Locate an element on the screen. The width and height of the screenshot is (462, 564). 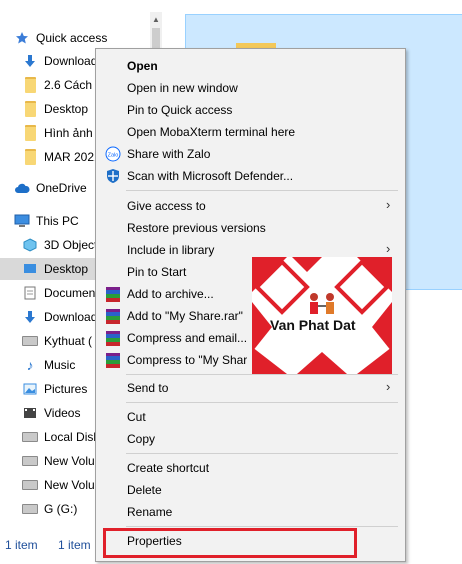
menu-label: Delete is located at coordinates (144, 490).